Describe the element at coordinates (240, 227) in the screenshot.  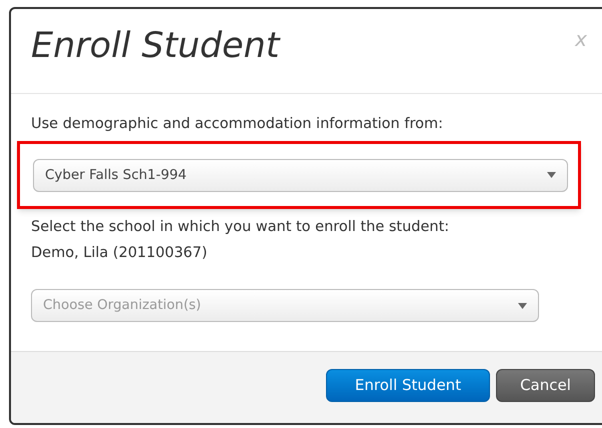
I see `field-label: Select the school in which you want to enroll the student:` at that location.